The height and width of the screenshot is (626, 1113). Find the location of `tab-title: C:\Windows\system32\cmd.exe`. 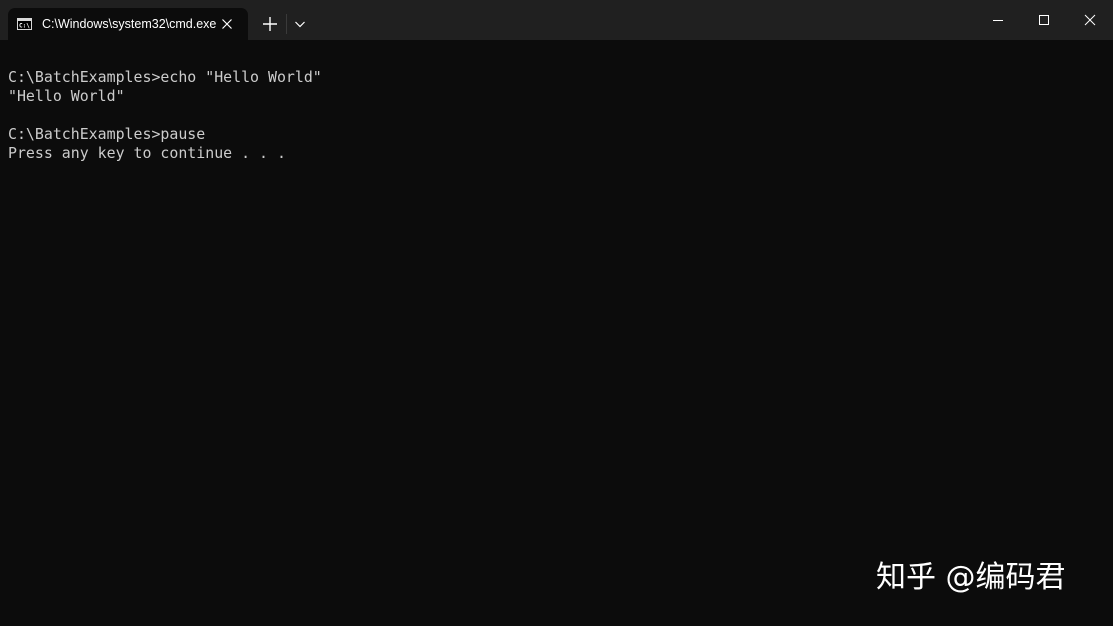

tab-title: C:\Windows\system32\cmd.exe is located at coordinates (129, 24).